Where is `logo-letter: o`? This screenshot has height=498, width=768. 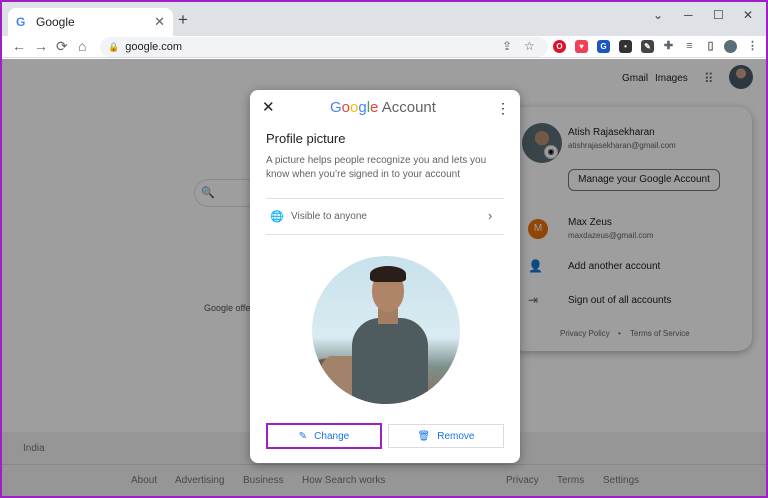 logo-letter: o is located at coordinates (346, 107).